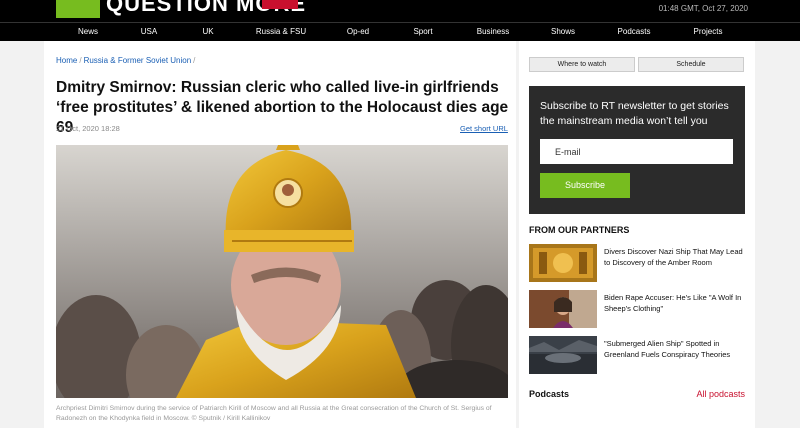 This screenshot has height=428, width=800. Describe the element at coordinates (280, 4) in the screenshot. I see `header-red-block` at that location.